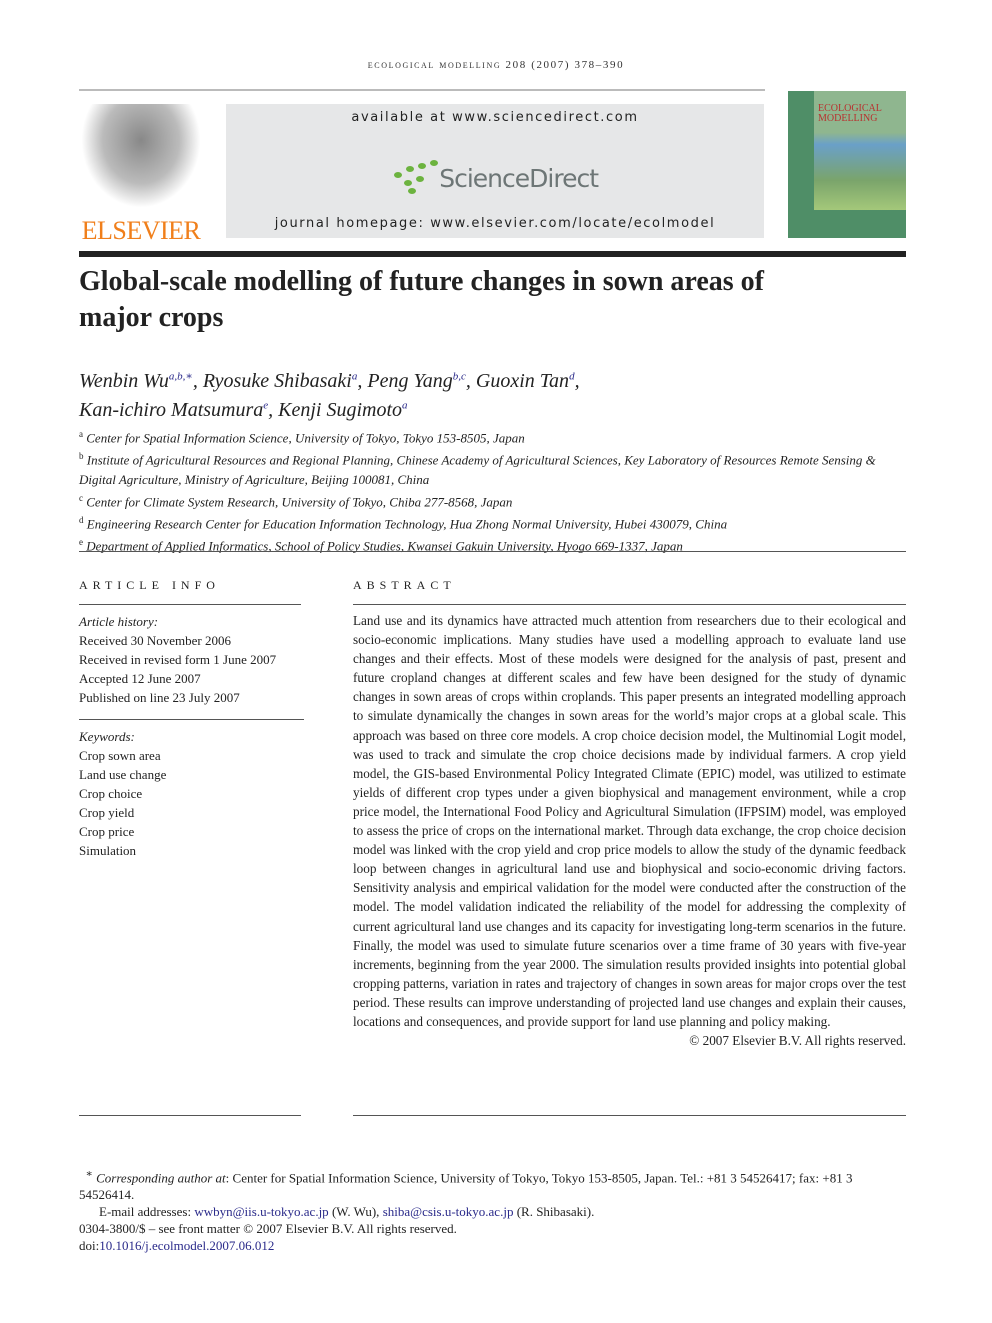 The height and width of the screenshot is (1323, 992). What do you see at coordinates (285, 380) in the screenshot?
I see `author: Ryosuke Shibasakia,` at bounding box center [285, 380].